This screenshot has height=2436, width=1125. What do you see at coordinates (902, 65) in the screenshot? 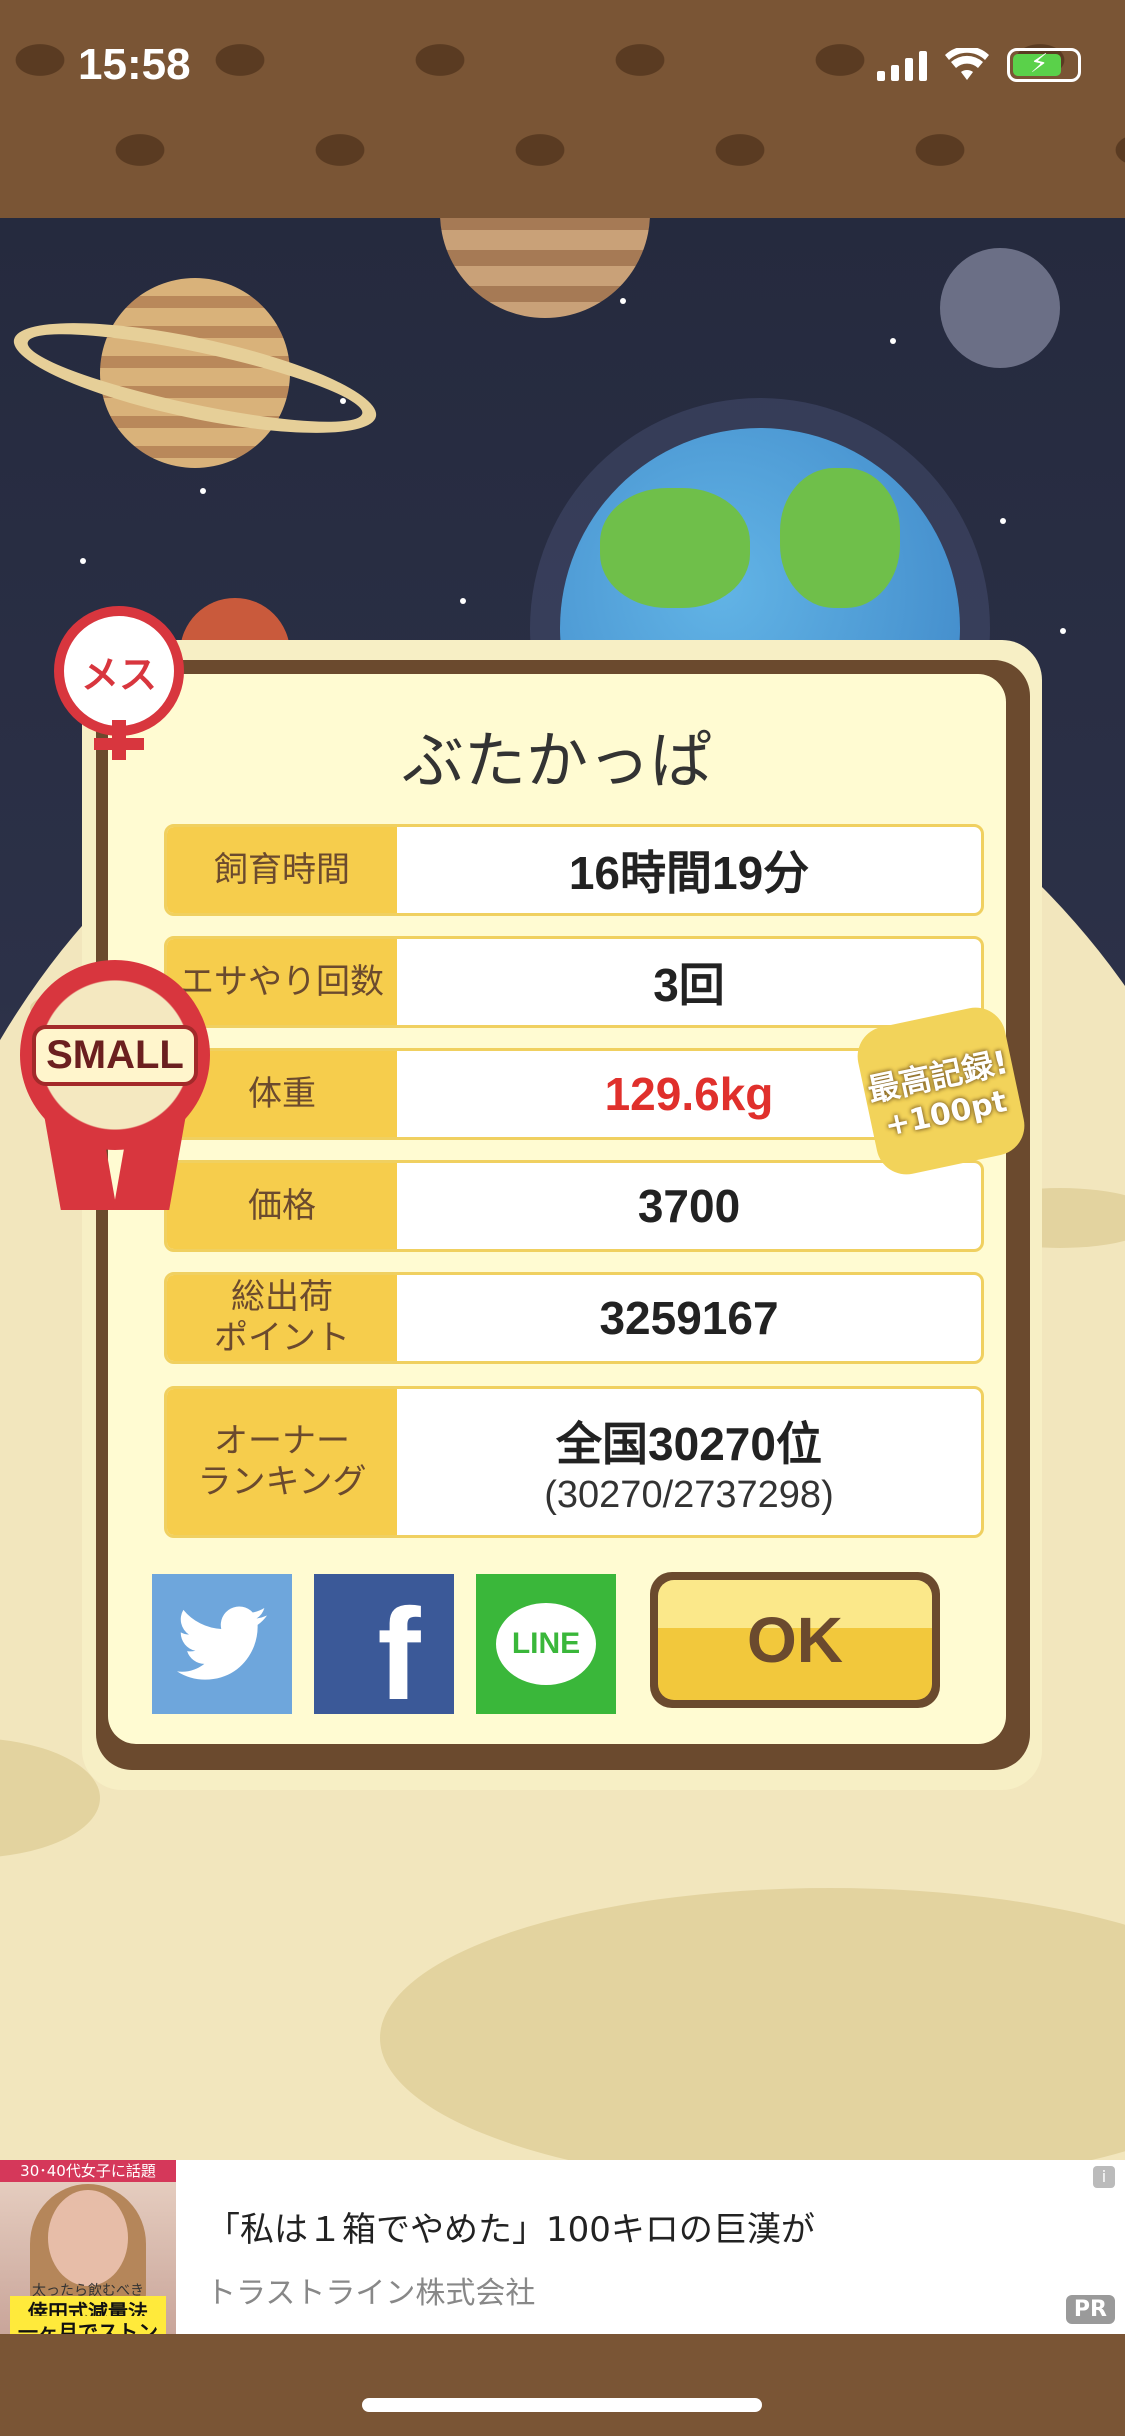
I see `signal-icon` at bounding box center [902, 65].